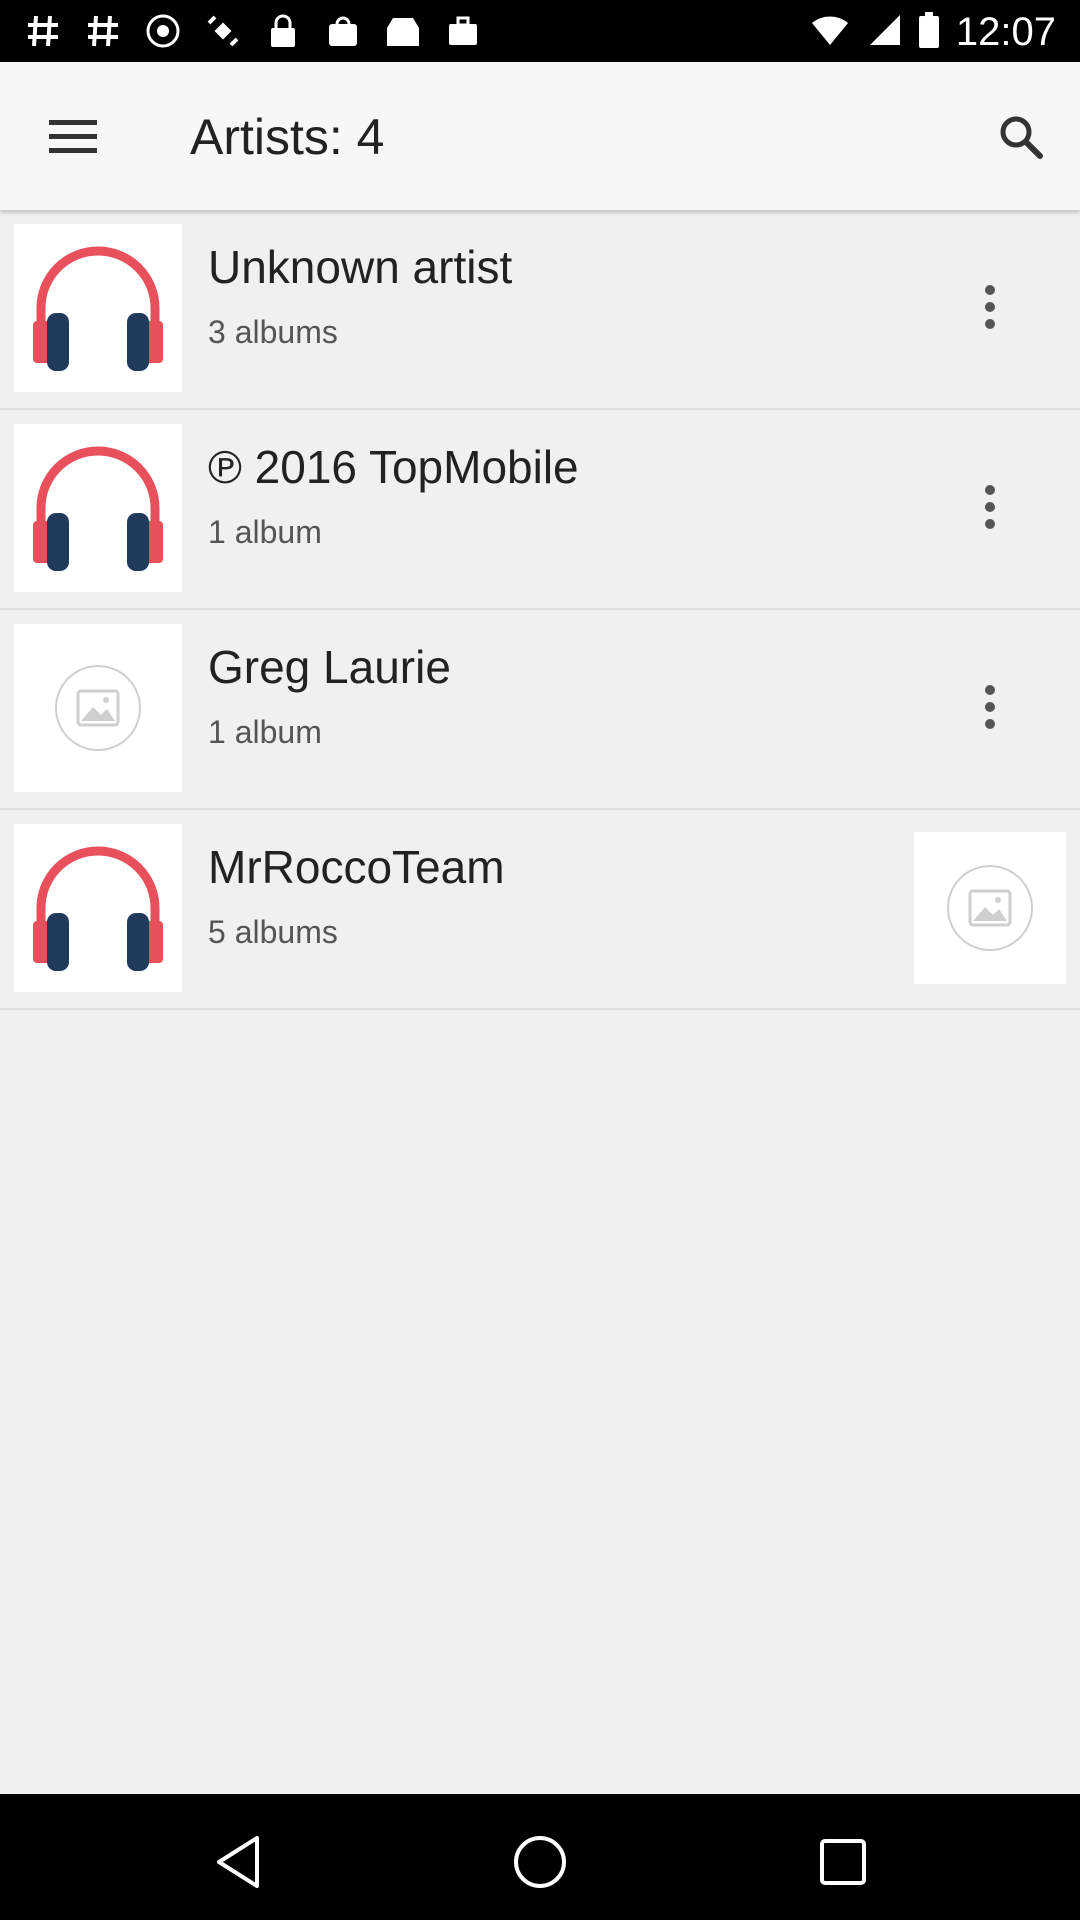 This screenshot has height=1920, width=1080. I want to click on status-system-icons: 12:07, so click(933, 32).